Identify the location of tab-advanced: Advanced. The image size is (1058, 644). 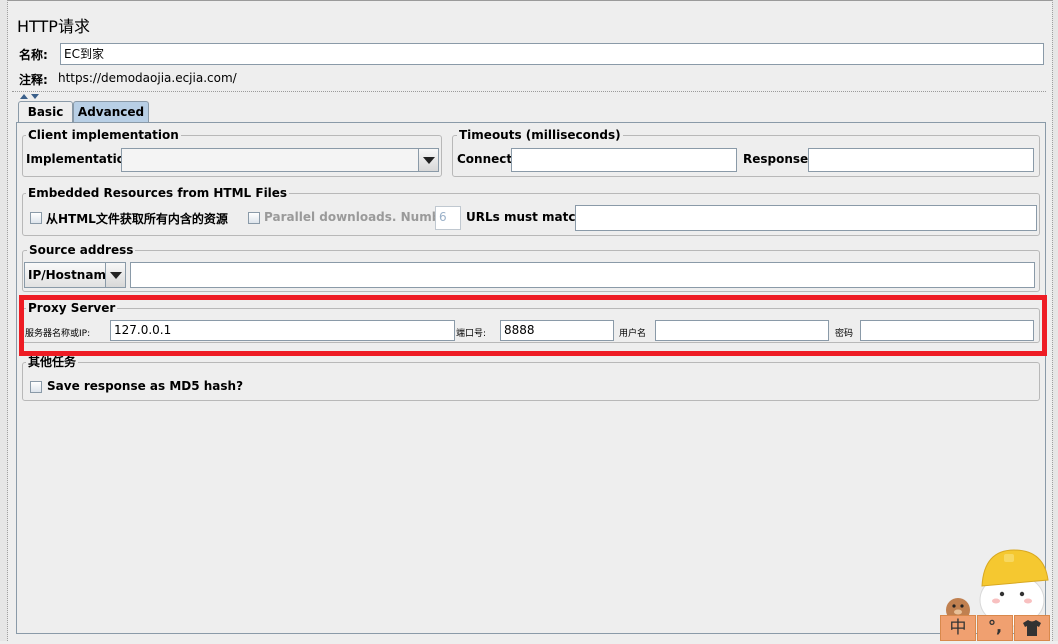
(111, 112).